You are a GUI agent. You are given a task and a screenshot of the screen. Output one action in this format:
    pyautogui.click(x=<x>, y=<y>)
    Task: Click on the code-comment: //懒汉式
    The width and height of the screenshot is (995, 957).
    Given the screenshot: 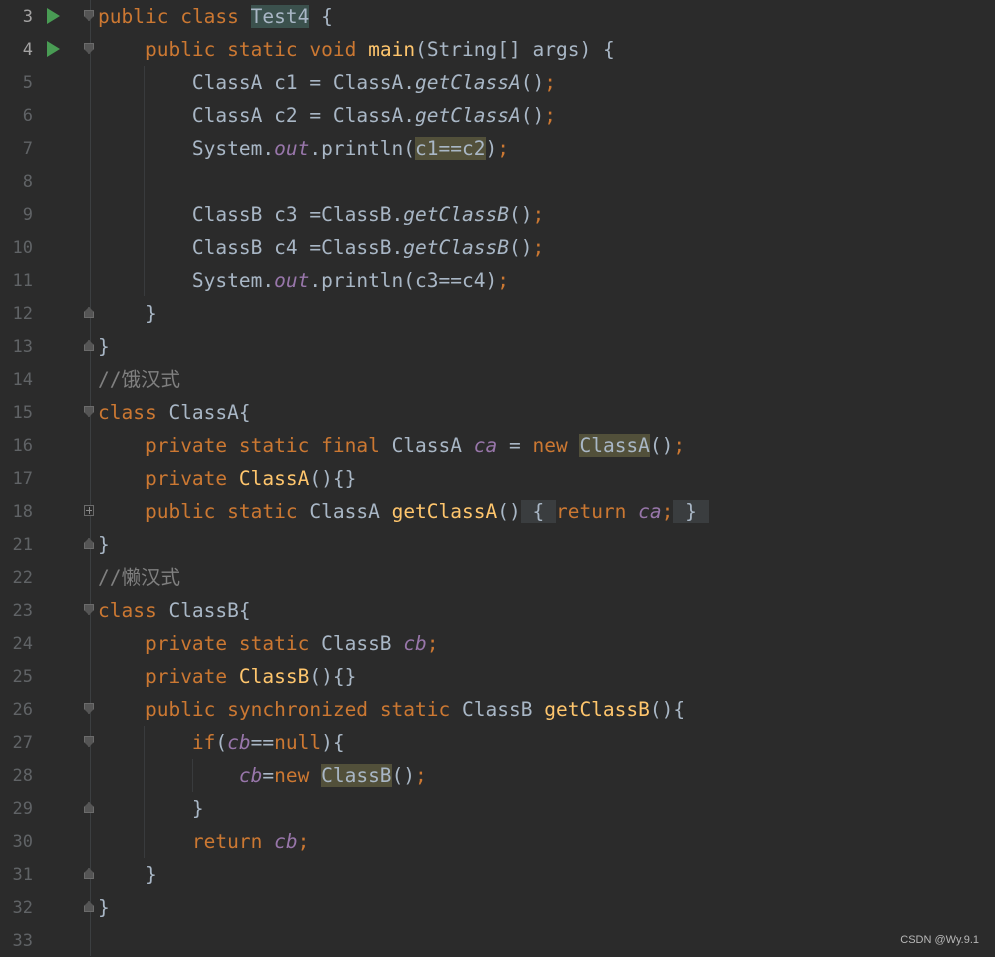 What is the action you would take?
    pyautogui.click(x=139, y=577)
    